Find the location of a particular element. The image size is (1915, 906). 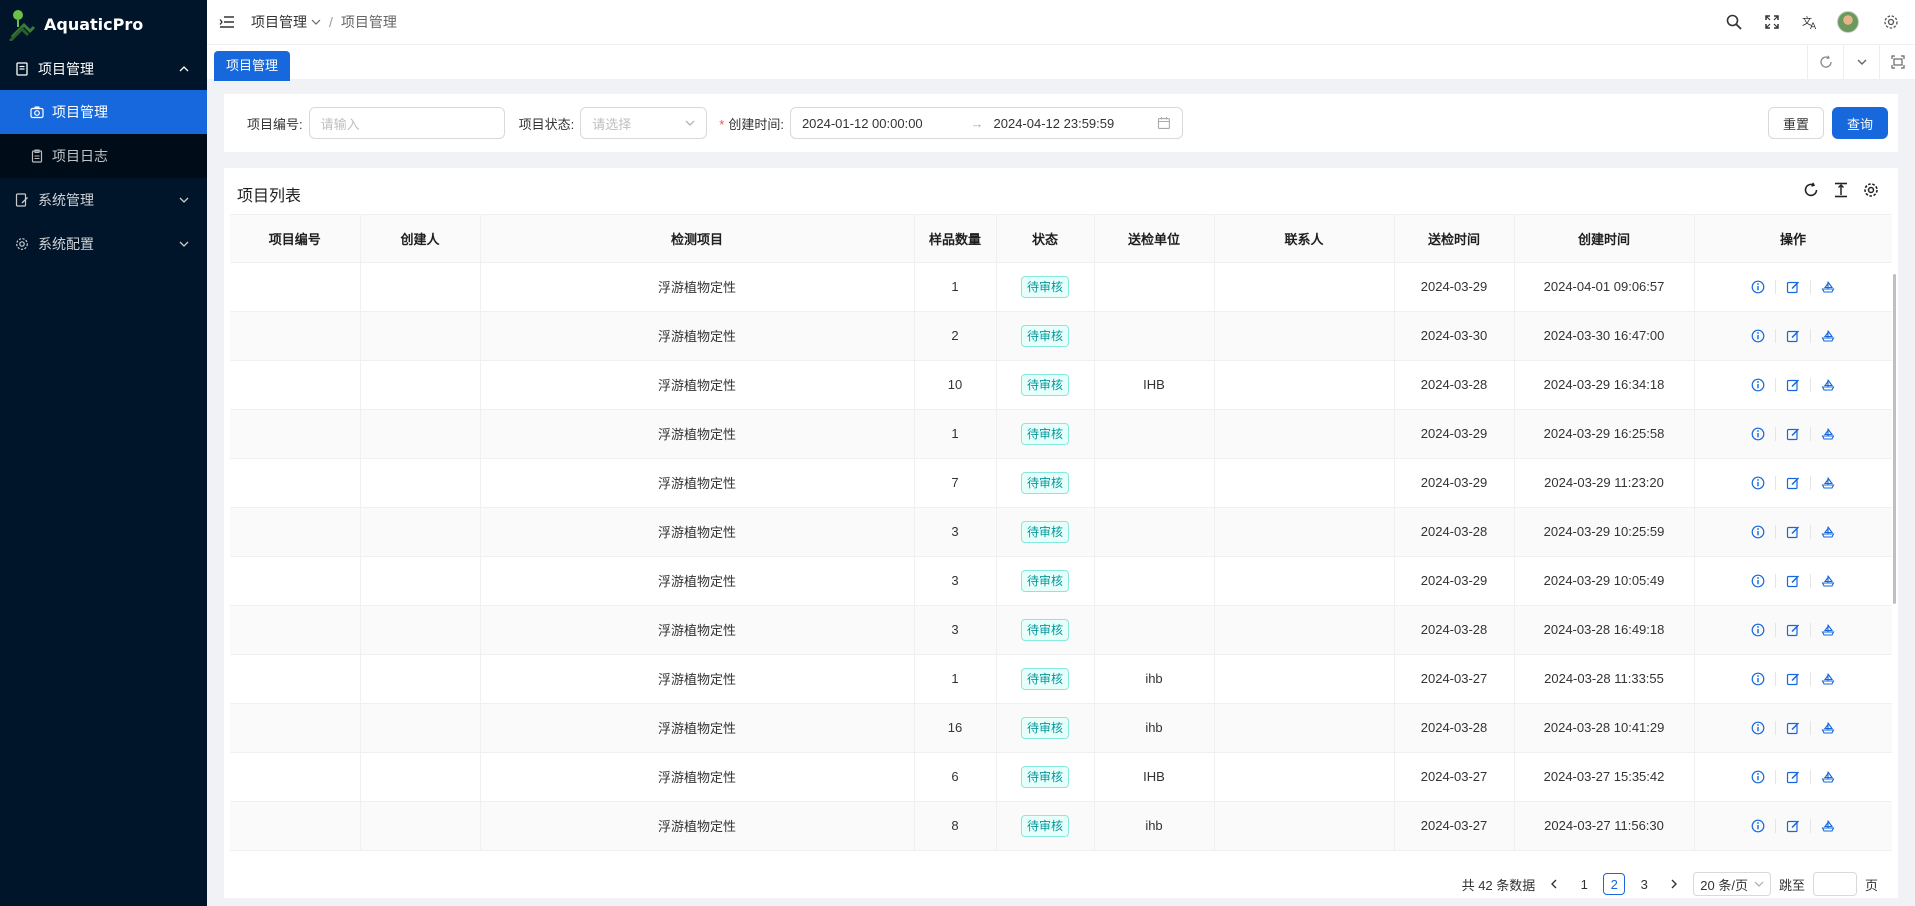

prev-page-icon is located at coordinates (1554, 884).